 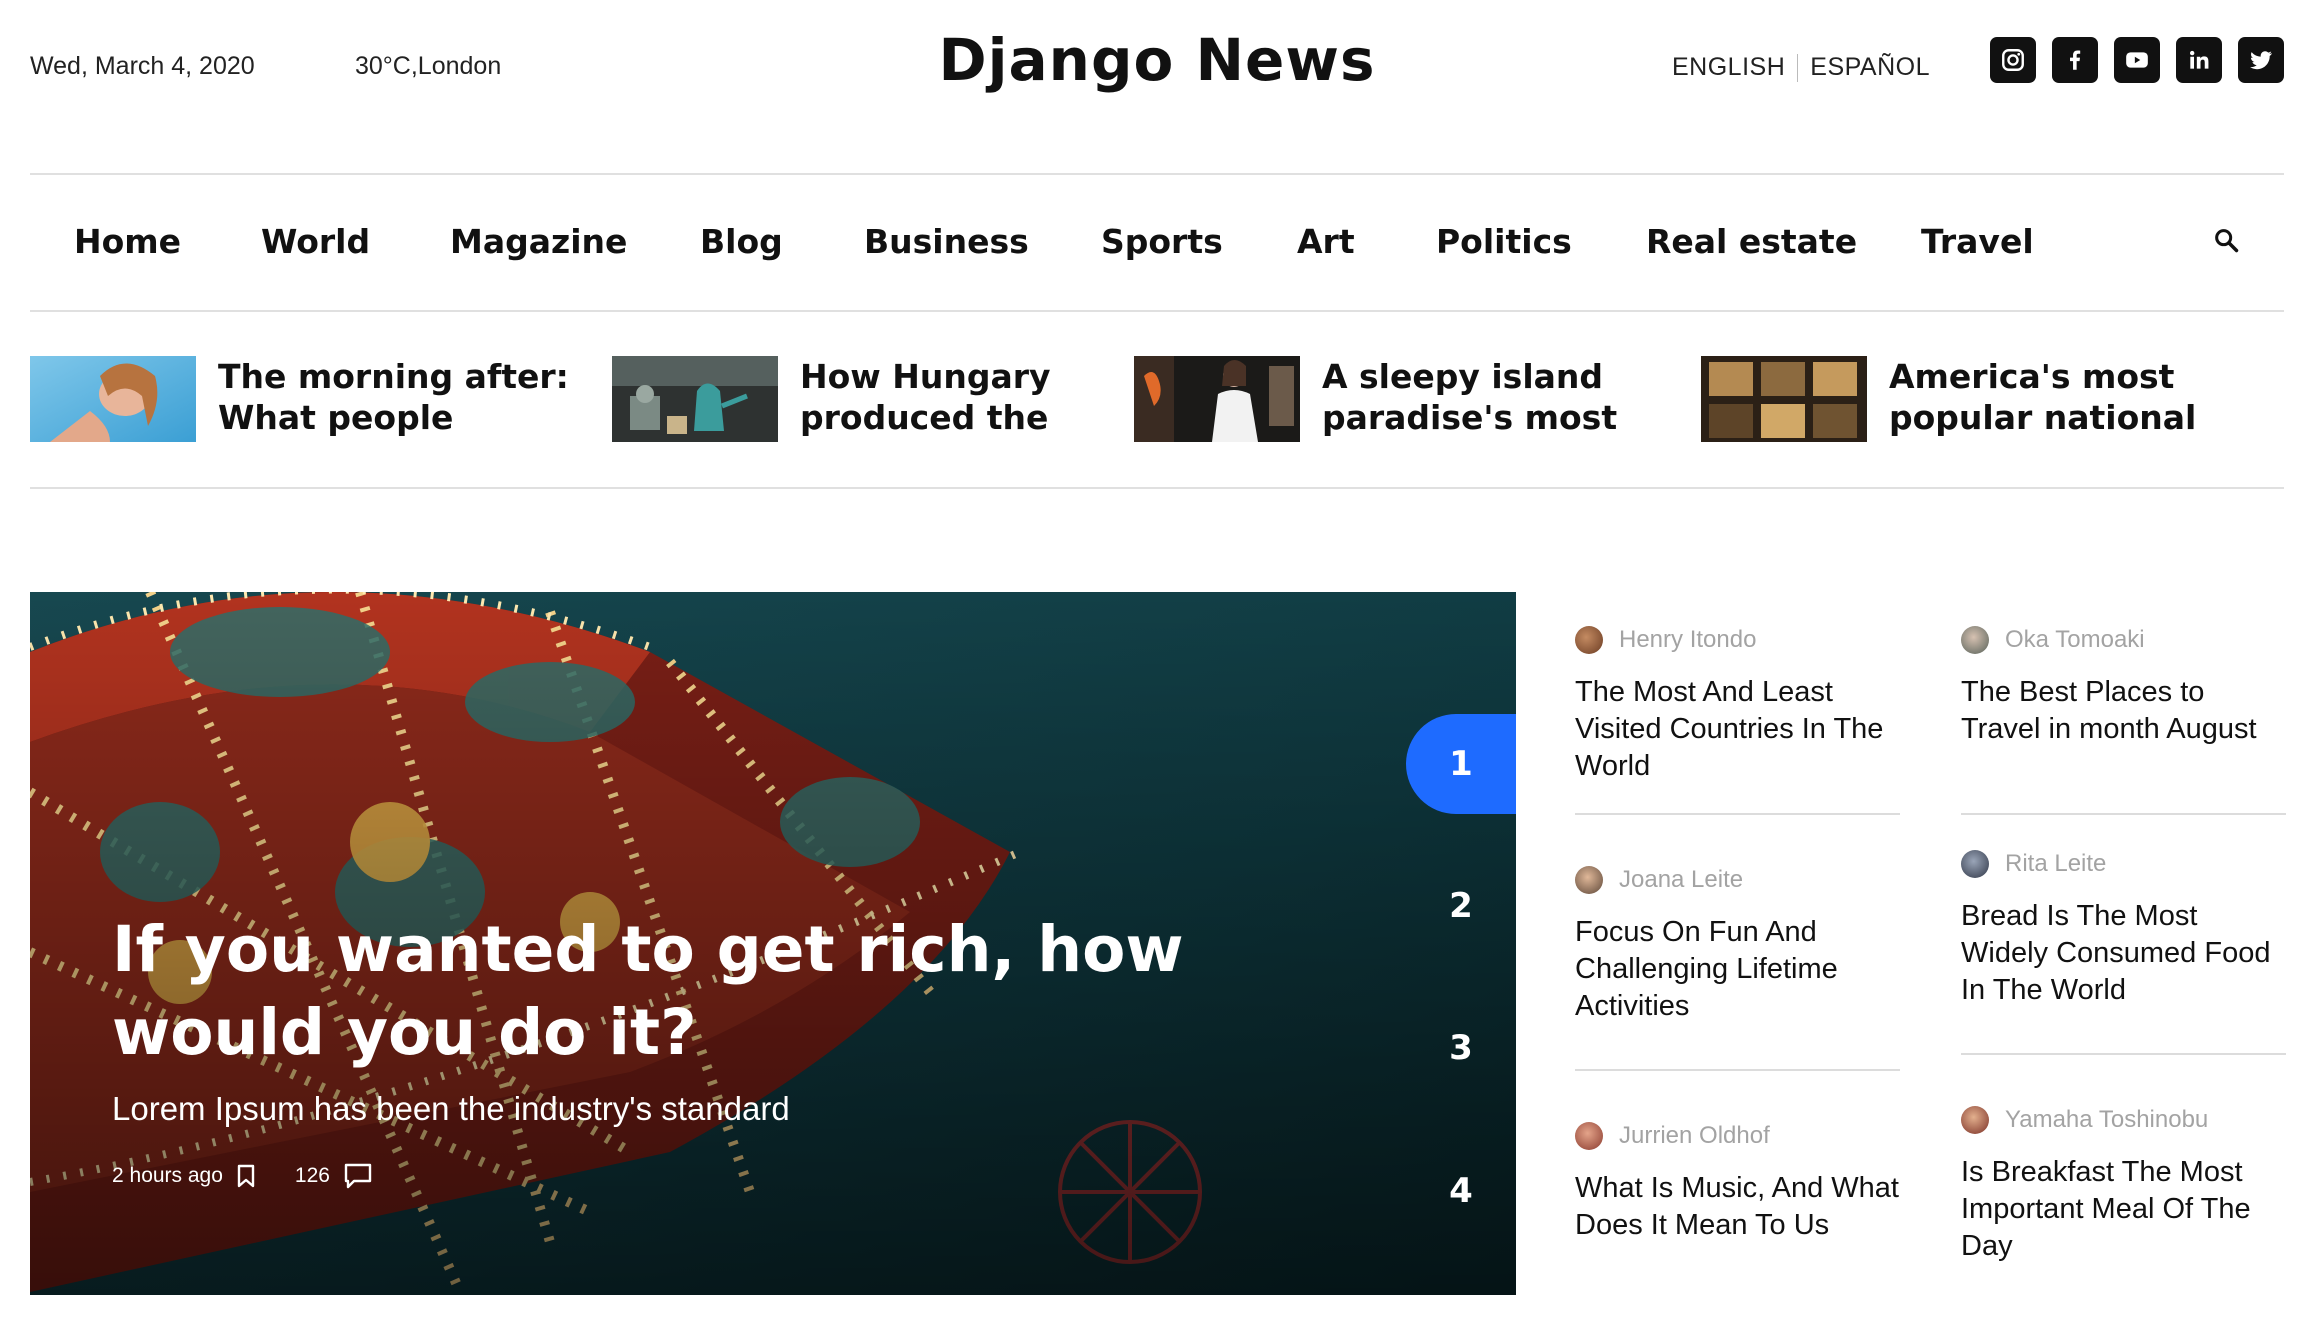 I want to click on author-row: Rita Leite, so click(x=2123, y=864).